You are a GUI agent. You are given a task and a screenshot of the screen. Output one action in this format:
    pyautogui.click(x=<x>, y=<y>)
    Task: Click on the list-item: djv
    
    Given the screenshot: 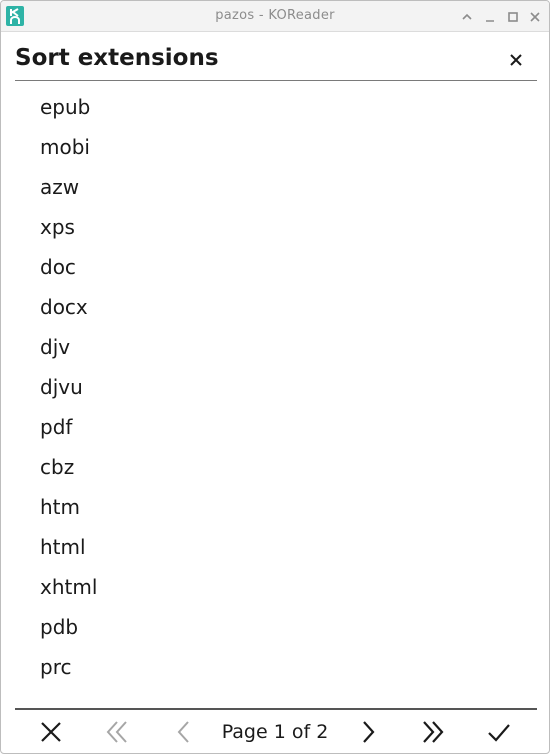 What is the action you would take?
    pyautogui.click(x=275, y=347)
    